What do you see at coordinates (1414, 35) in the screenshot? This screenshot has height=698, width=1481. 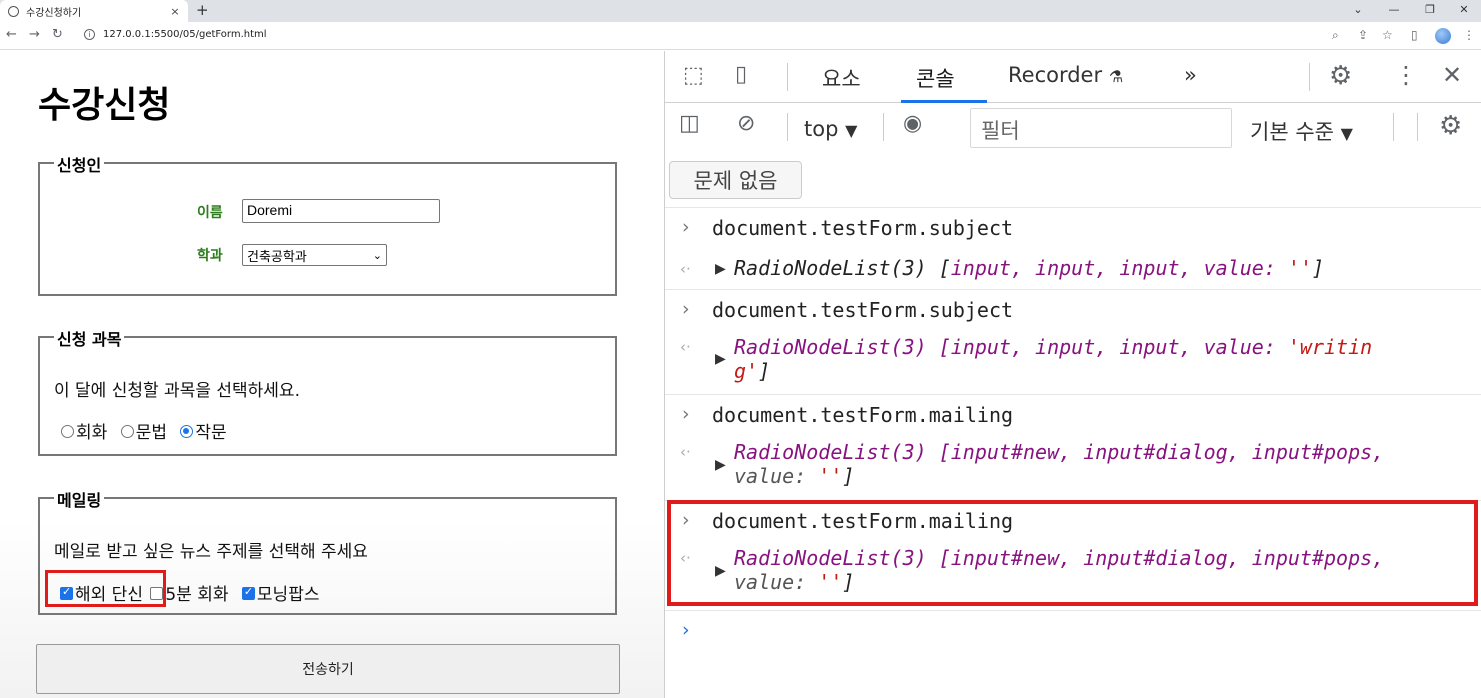 I see `side-panel-icon: ▯` at bounding box center [1414, 35].